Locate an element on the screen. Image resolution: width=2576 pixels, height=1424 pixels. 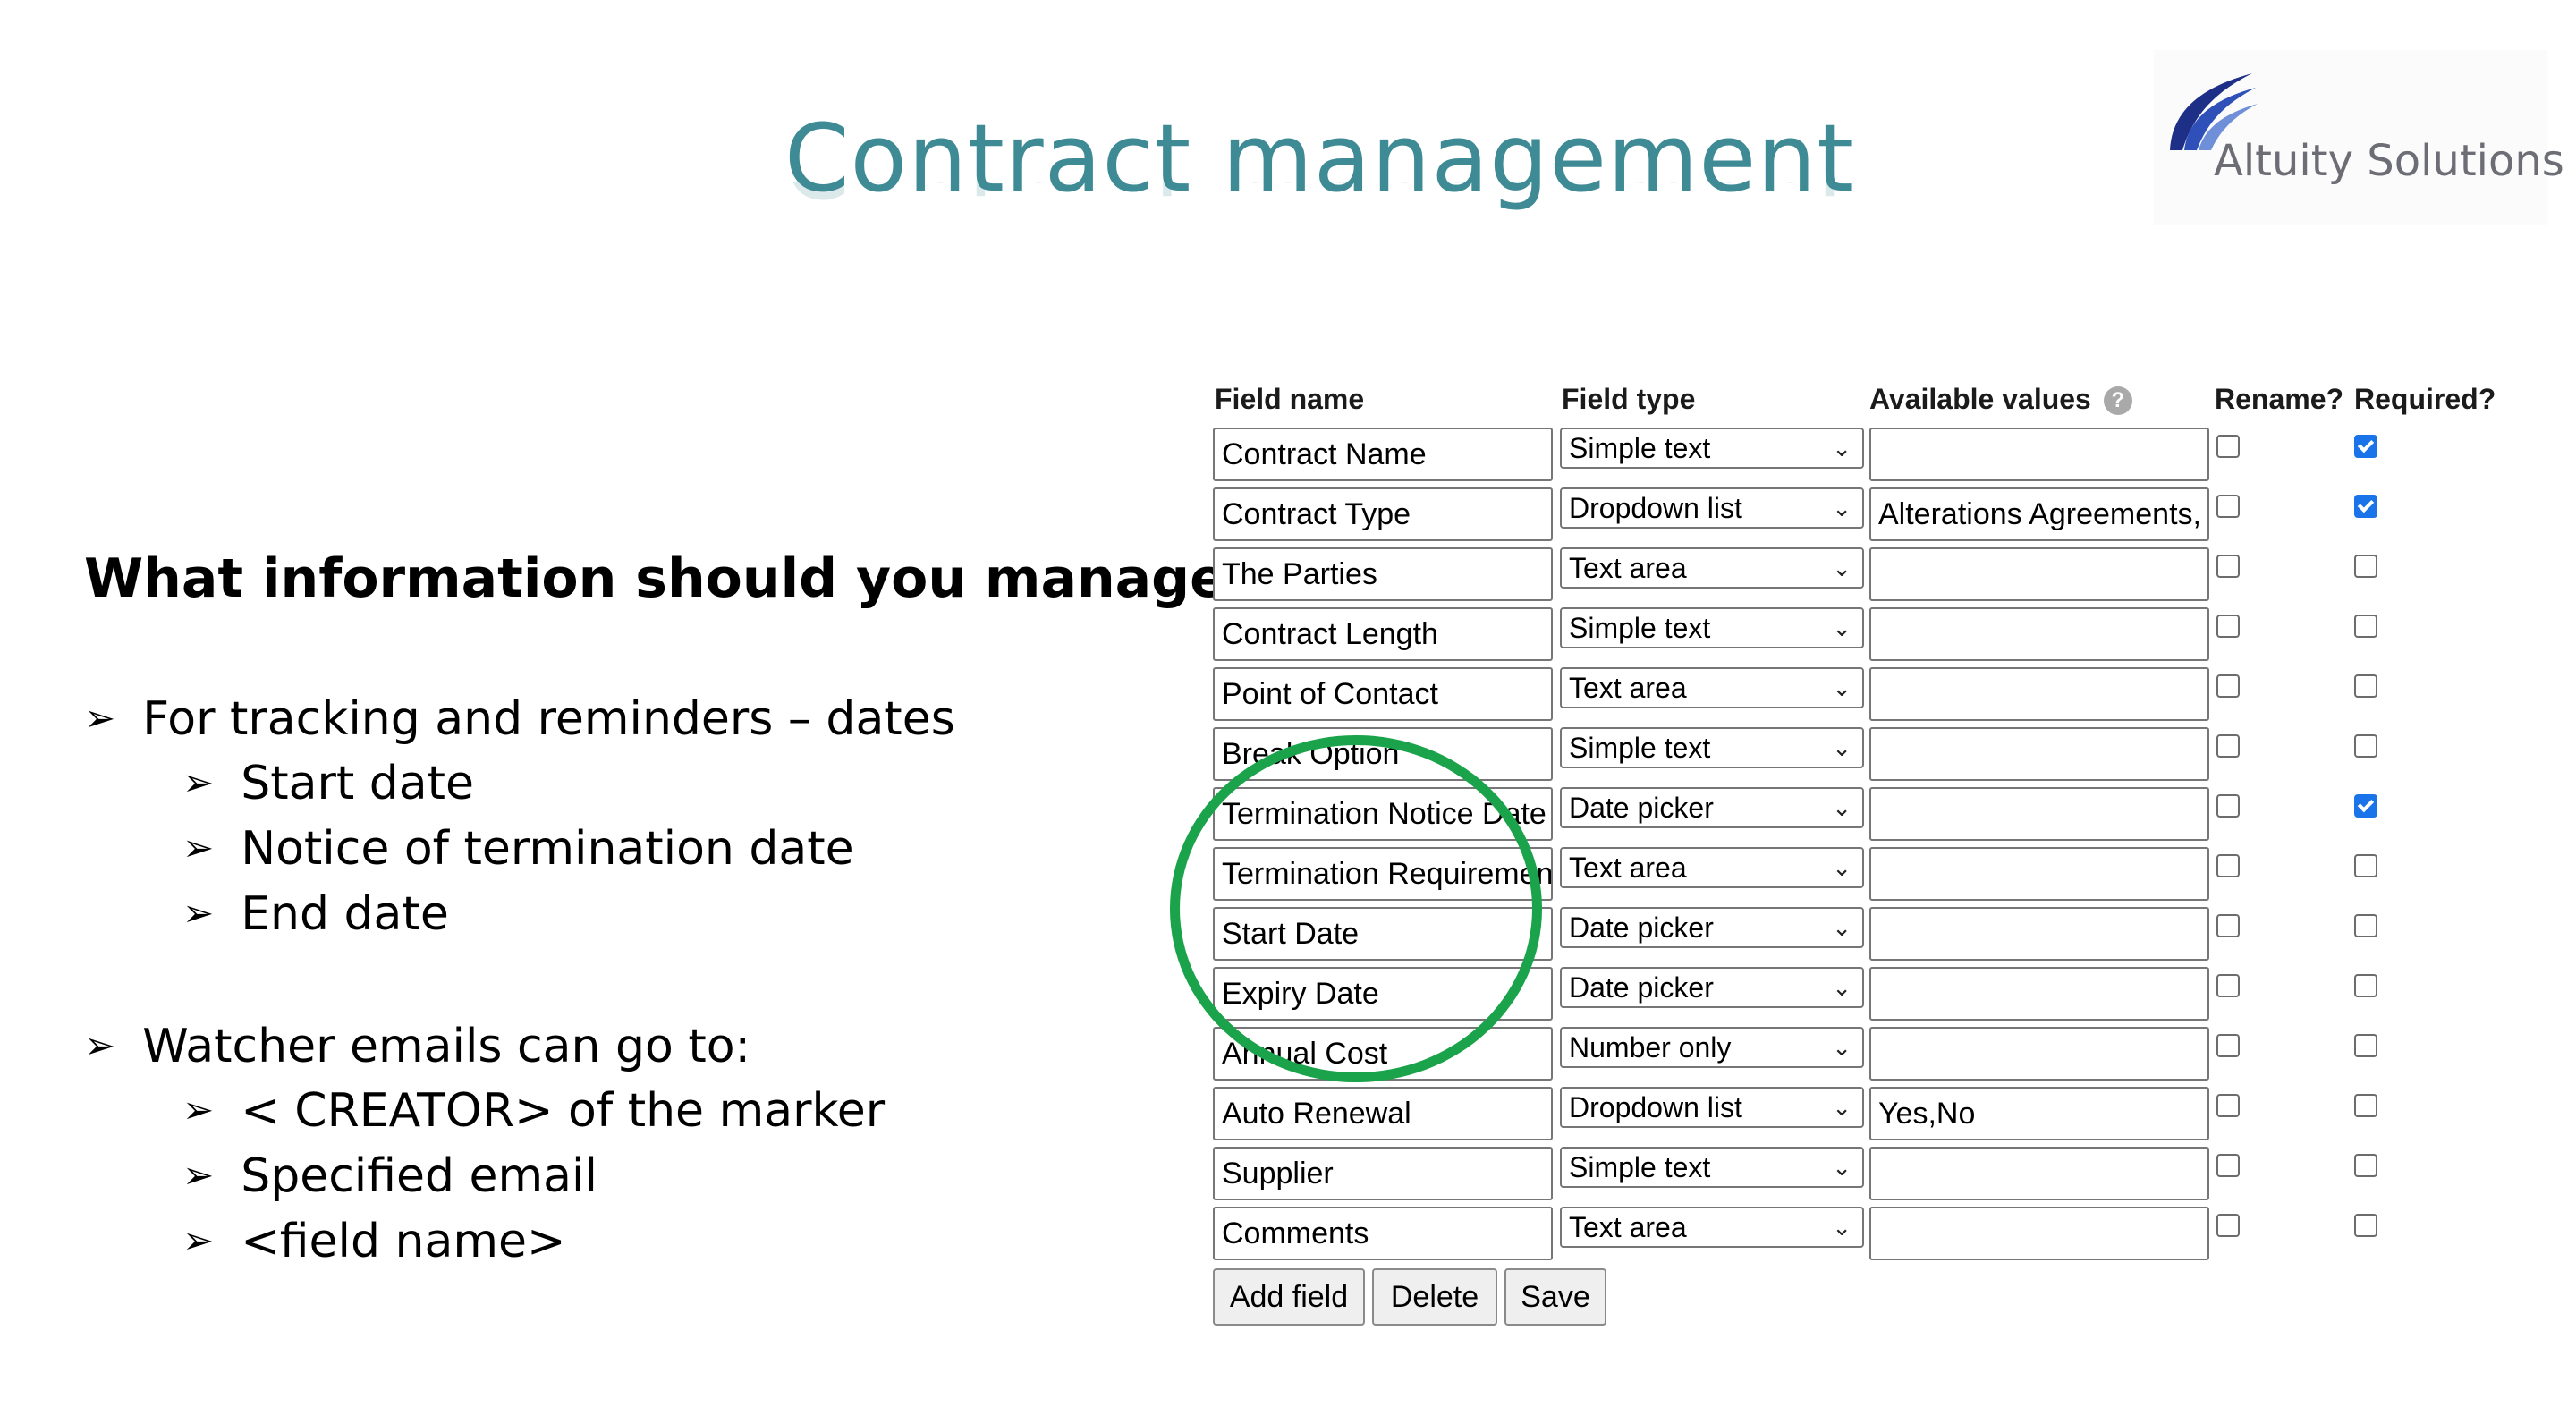
field-name-input: Termination Notice Date is located at coordinates (1383, 814).